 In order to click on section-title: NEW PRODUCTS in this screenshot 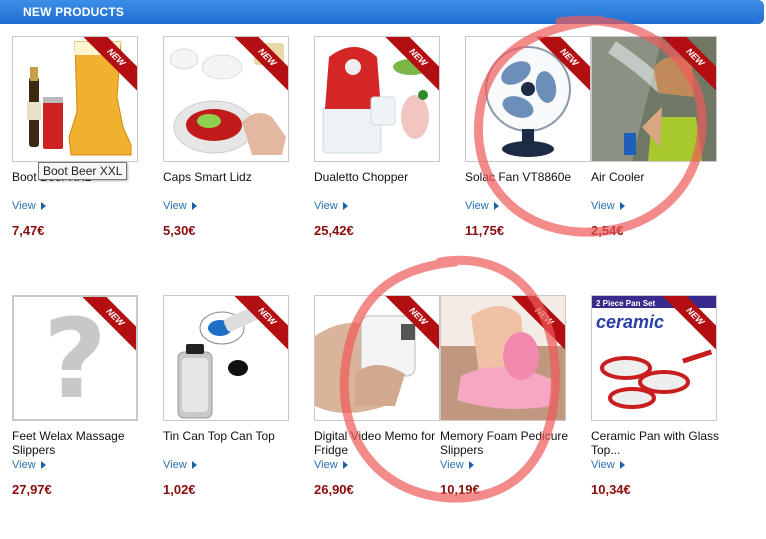, I will do `click(74, 12)`.